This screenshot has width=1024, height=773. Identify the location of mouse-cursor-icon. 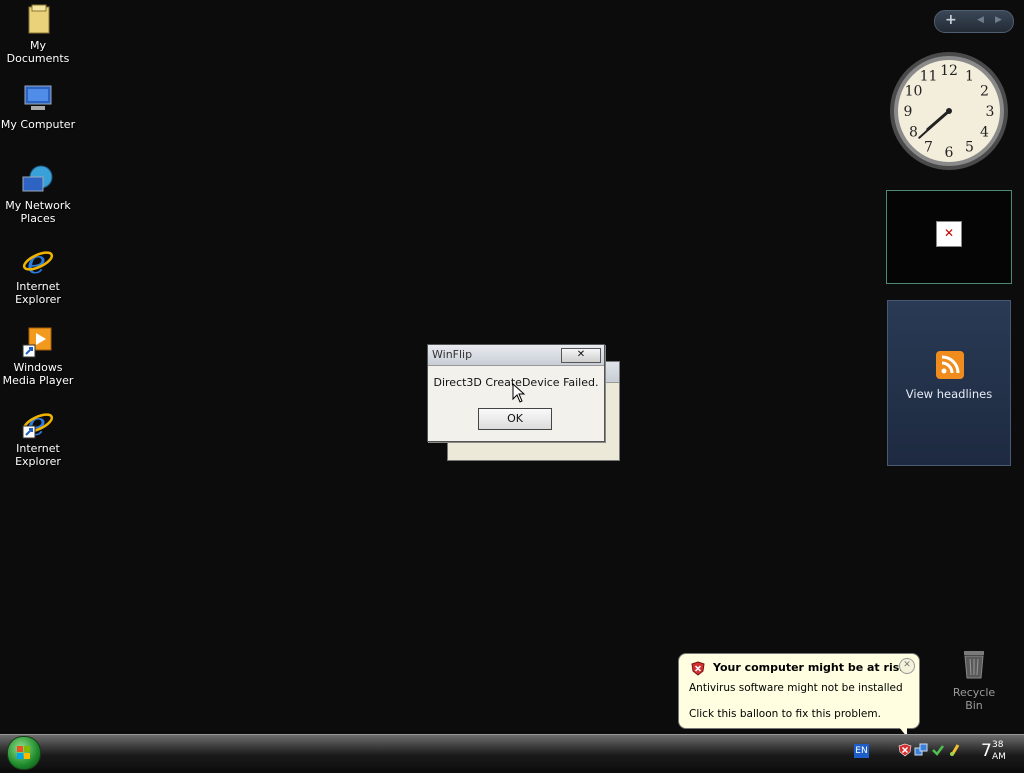
(519, 393).